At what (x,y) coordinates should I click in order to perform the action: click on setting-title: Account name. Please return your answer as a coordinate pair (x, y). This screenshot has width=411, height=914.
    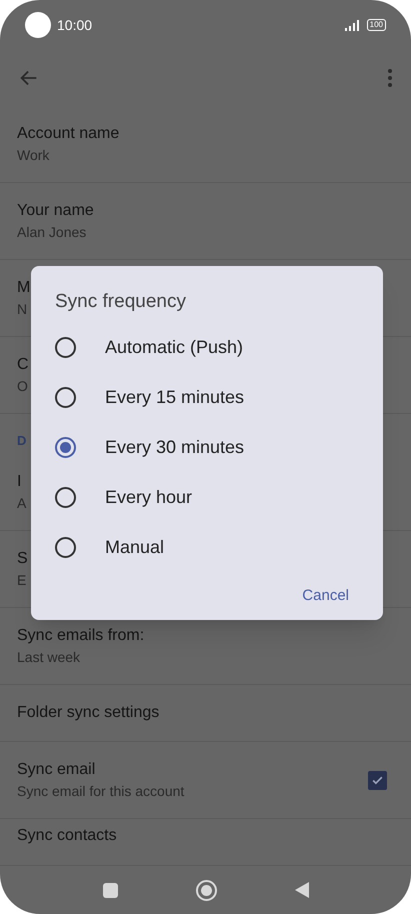
    Looking at the image, I should click on (68, 134).